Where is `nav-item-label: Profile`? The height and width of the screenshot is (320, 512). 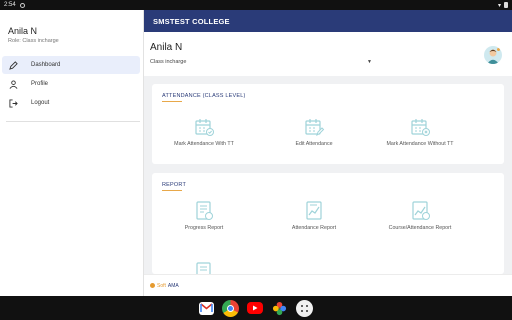 nav-item-label: Profile is located at coordinates (40, 84).